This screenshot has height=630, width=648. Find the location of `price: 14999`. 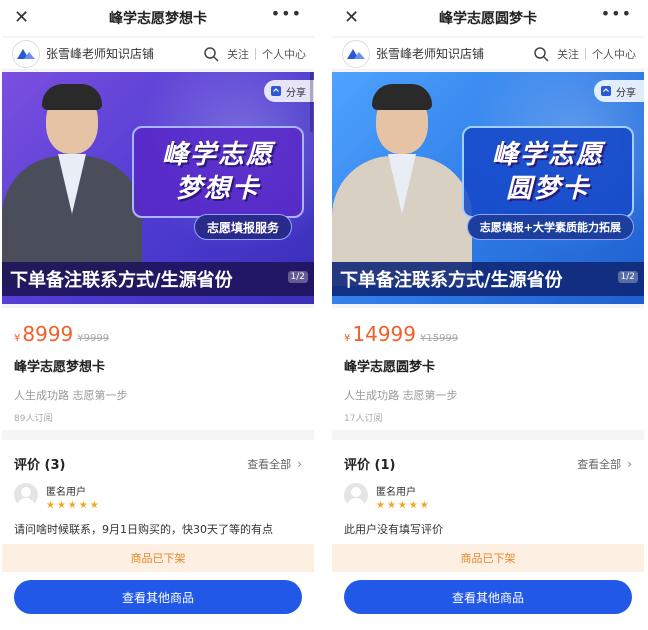

price: 14999 is located at coordinates (384, 334).